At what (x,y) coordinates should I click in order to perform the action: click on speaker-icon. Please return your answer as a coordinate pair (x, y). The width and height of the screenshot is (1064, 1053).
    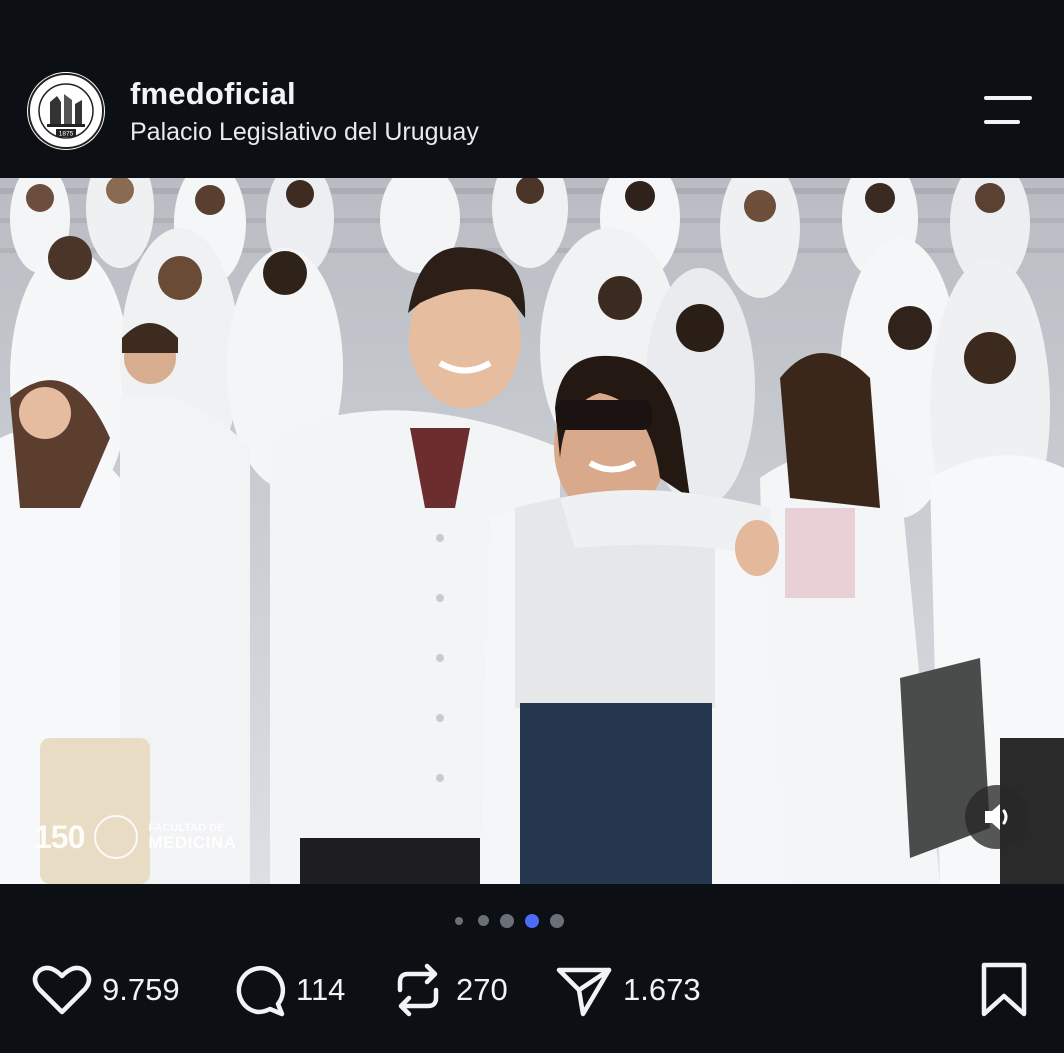
    Looking at the image, I should click on (996, 817).